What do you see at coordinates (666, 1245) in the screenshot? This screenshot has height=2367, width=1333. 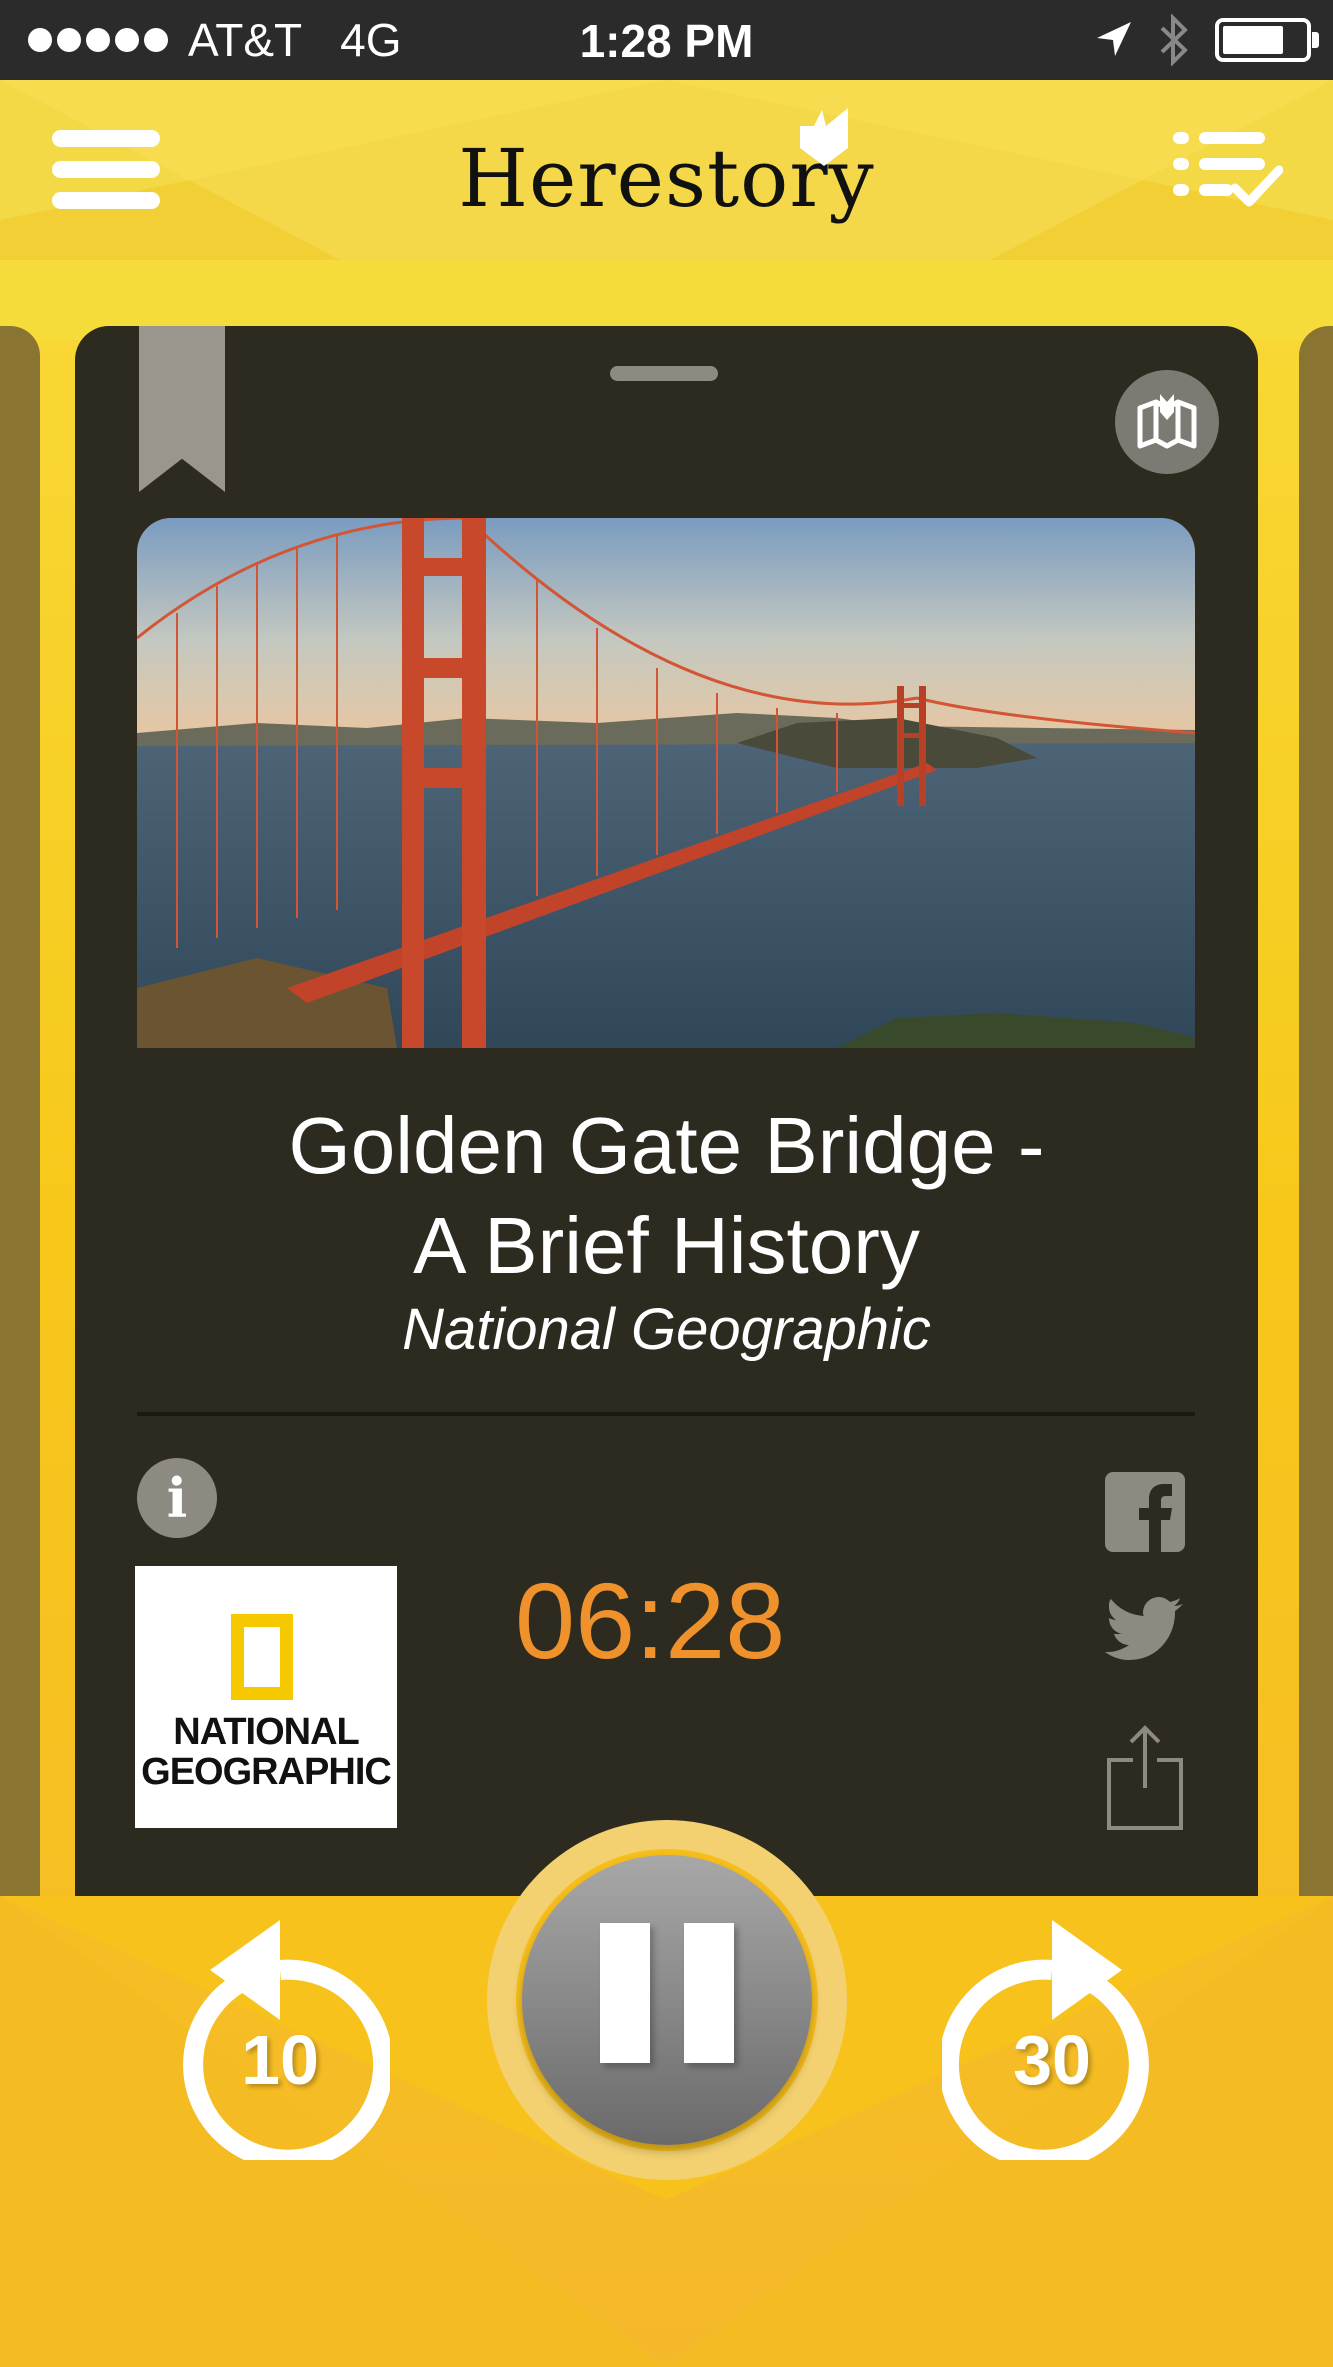 I see `story-title-line2: A Brief History` at bounding box center [666, 1245].